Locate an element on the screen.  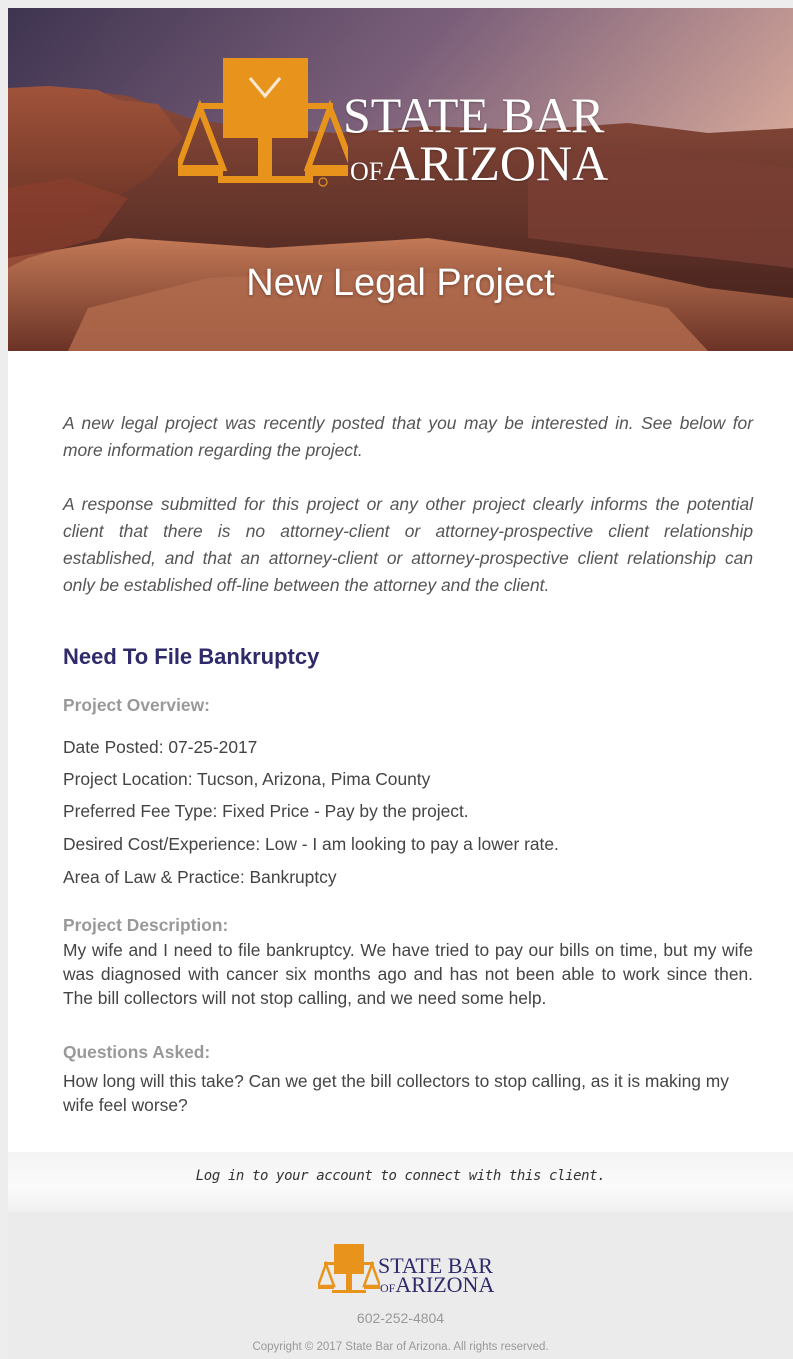
footer-logo-text-arizona: OFARIZONA is located at coordinates (437, 1284).